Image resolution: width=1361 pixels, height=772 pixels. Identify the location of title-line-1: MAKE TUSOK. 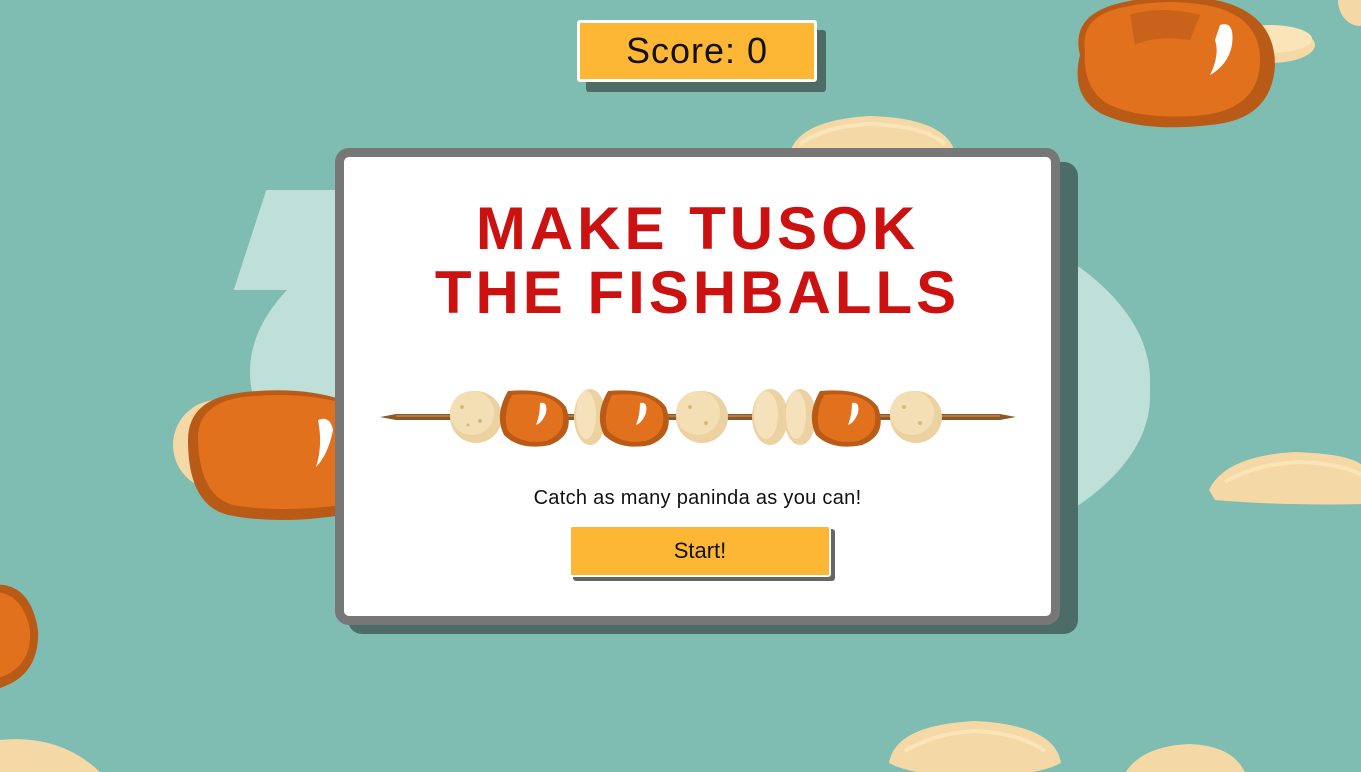
(697, 228).